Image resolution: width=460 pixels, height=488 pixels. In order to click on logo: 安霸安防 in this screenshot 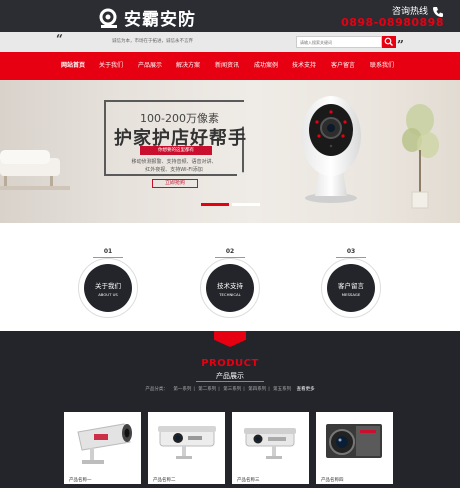, I will do `click(147, 17)`.